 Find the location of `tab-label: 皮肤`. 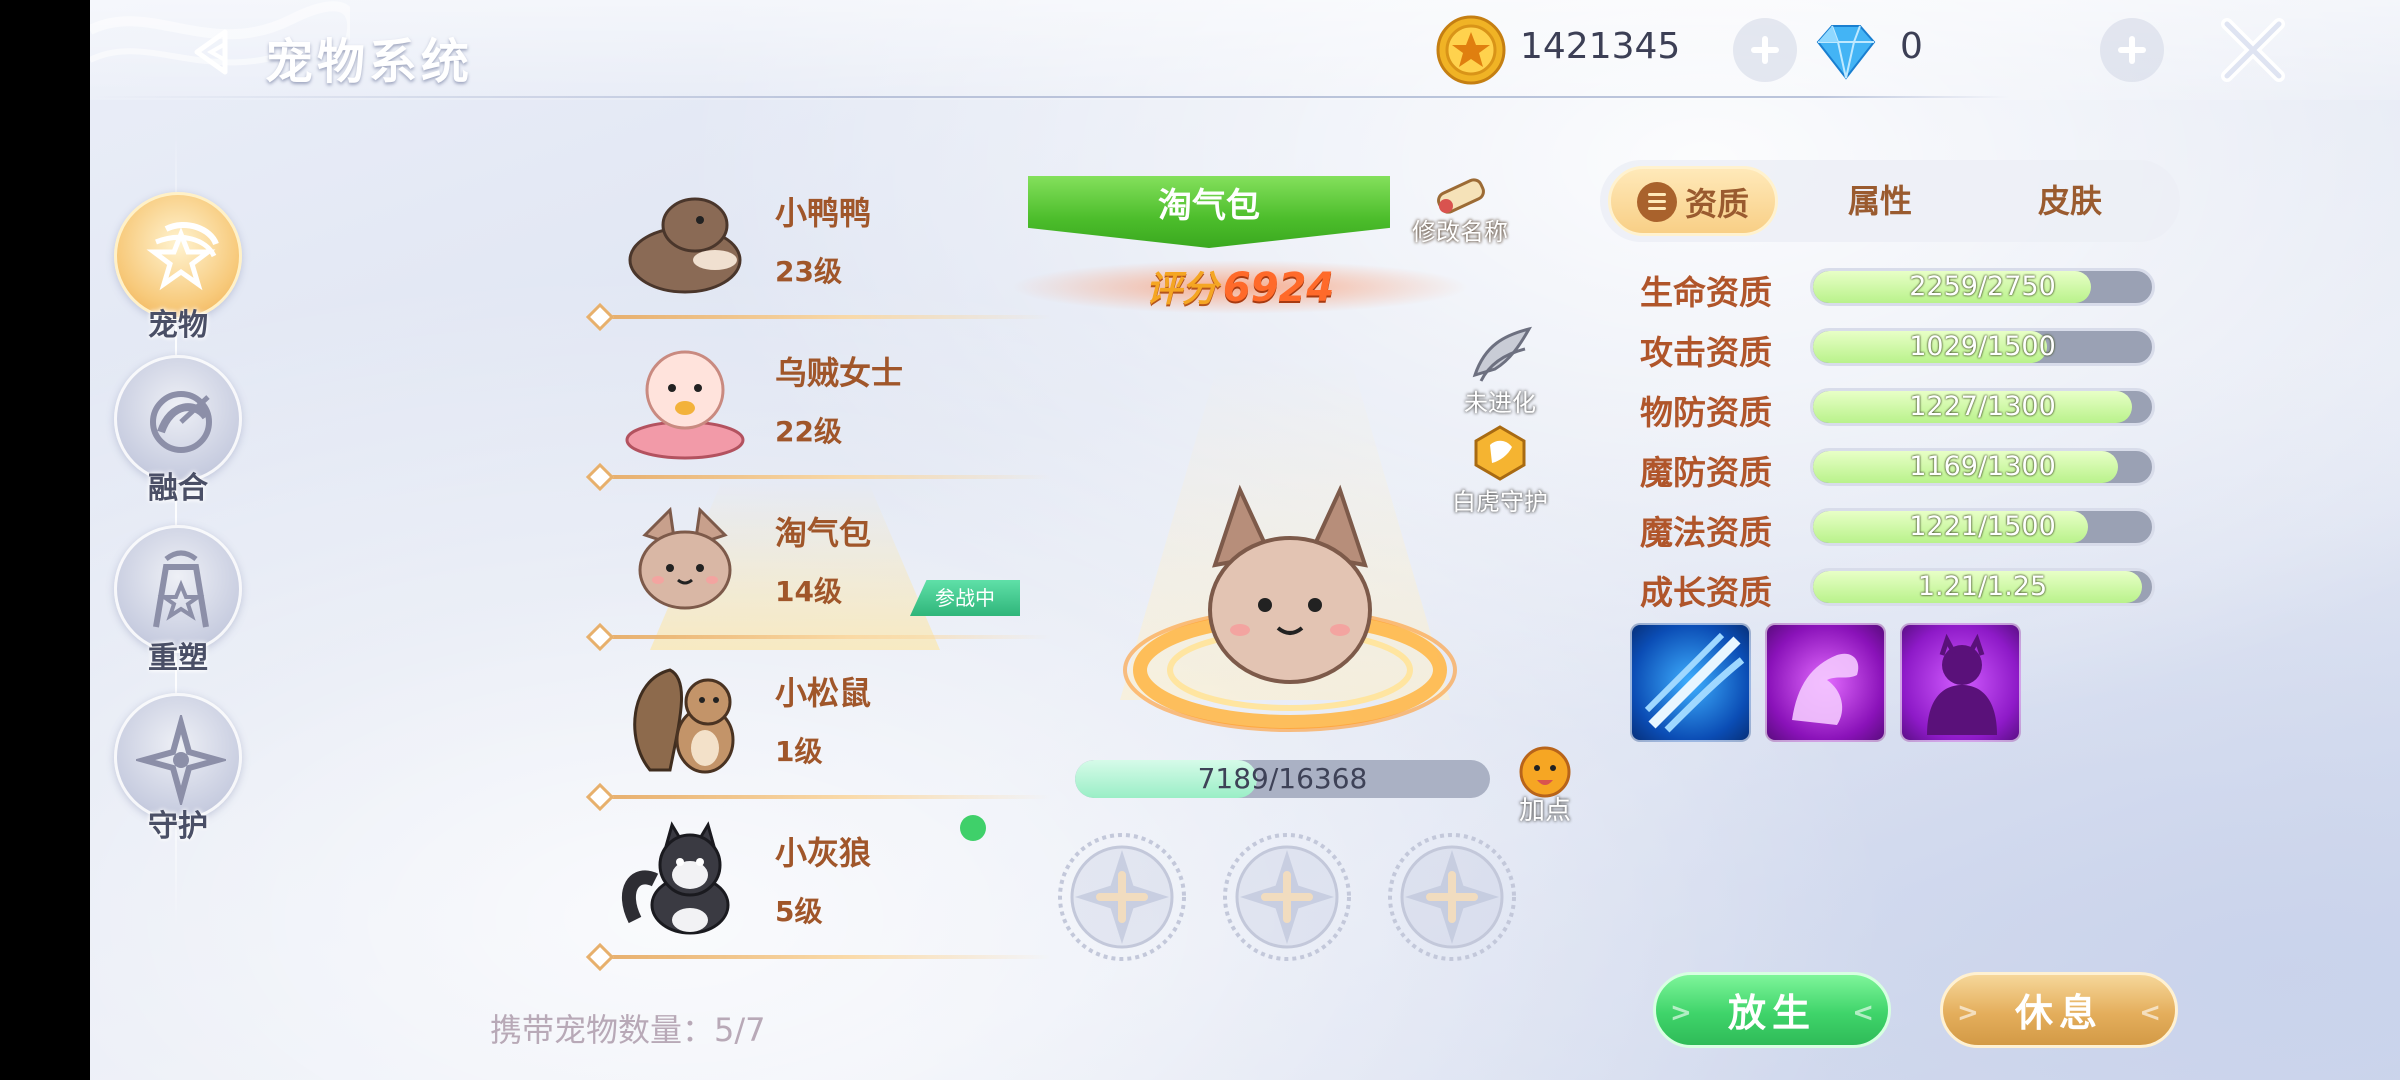

tab-label: 皮肤 is located at coordinates (2069, 201).